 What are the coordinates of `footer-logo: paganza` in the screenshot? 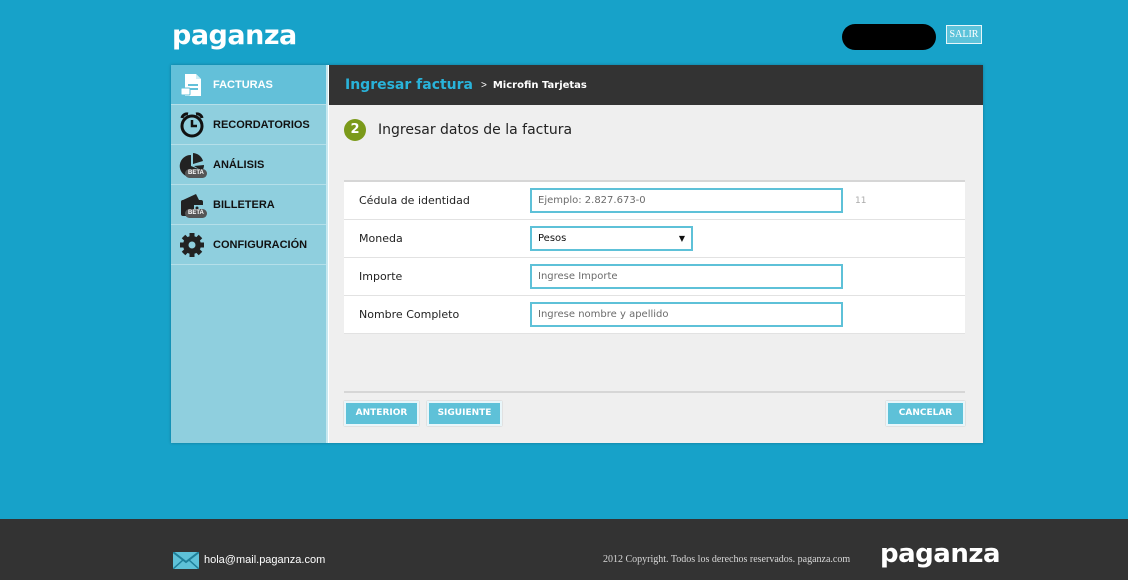 It's located at (940, 554).